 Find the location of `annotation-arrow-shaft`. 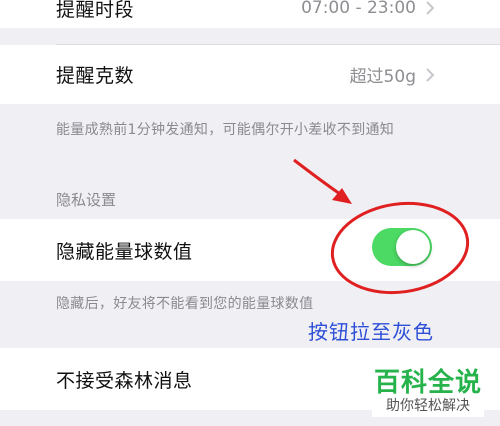

annotation-arrow-shaft is located at coordinates (317, 177).